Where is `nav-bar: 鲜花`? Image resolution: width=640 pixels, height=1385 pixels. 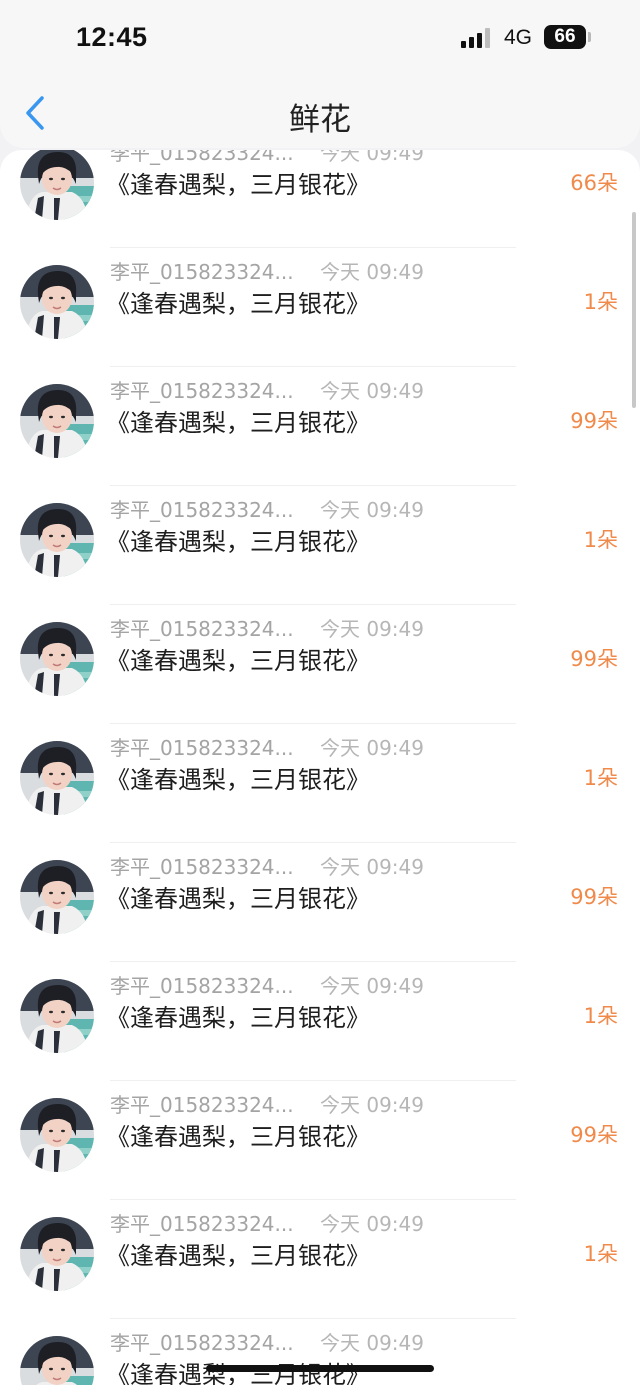 nav-bar: 鲜花 is located at coordinates (320, 113).